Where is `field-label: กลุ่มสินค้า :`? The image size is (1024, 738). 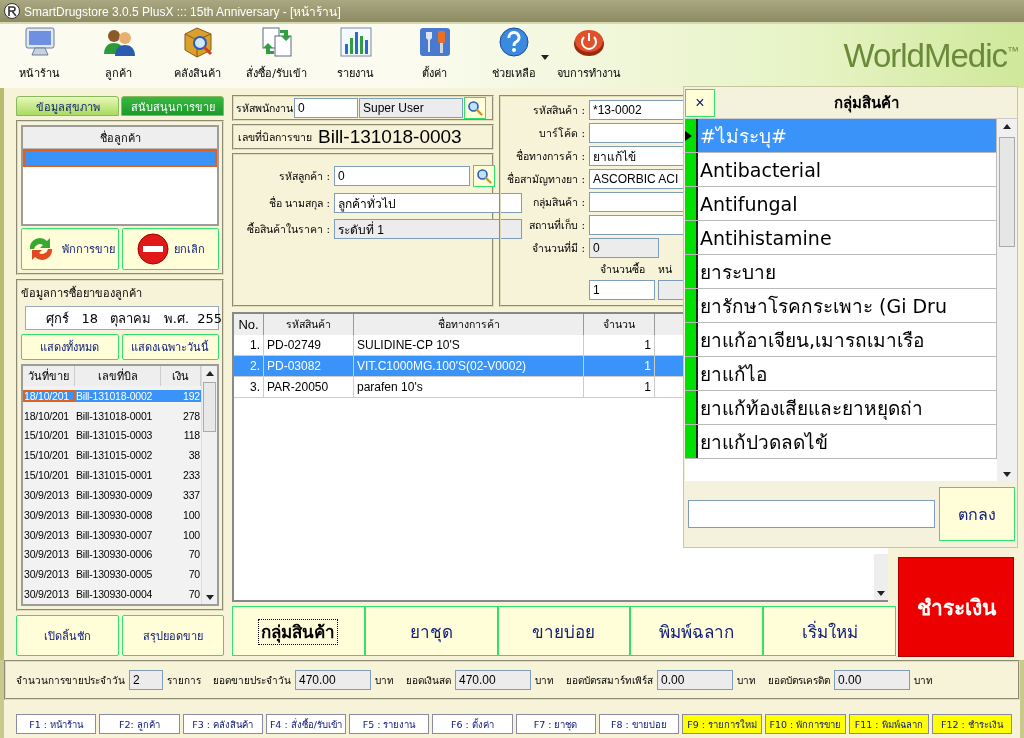
field-label: กลุ่มสินค้า : is located at coordinates (558, 202).